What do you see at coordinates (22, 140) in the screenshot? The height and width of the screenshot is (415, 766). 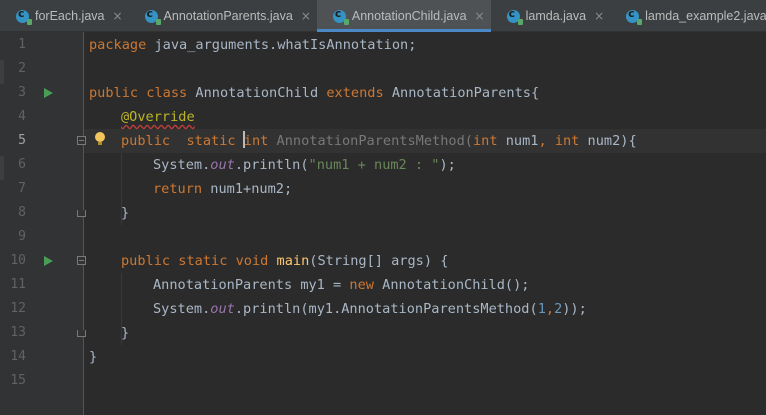 I see `line-number-current: 5` at bounding box center [22, 140].